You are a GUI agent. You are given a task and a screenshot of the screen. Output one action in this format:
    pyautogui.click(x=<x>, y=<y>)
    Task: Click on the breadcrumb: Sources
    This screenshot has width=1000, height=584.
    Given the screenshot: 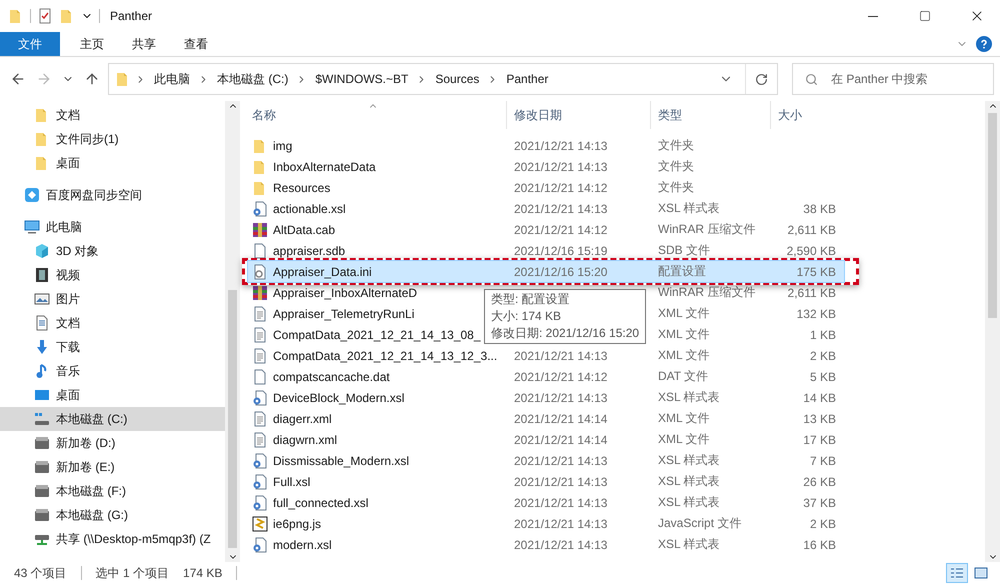 What is the action you would take?
    pyautogui.click(x=457, y=79)
    